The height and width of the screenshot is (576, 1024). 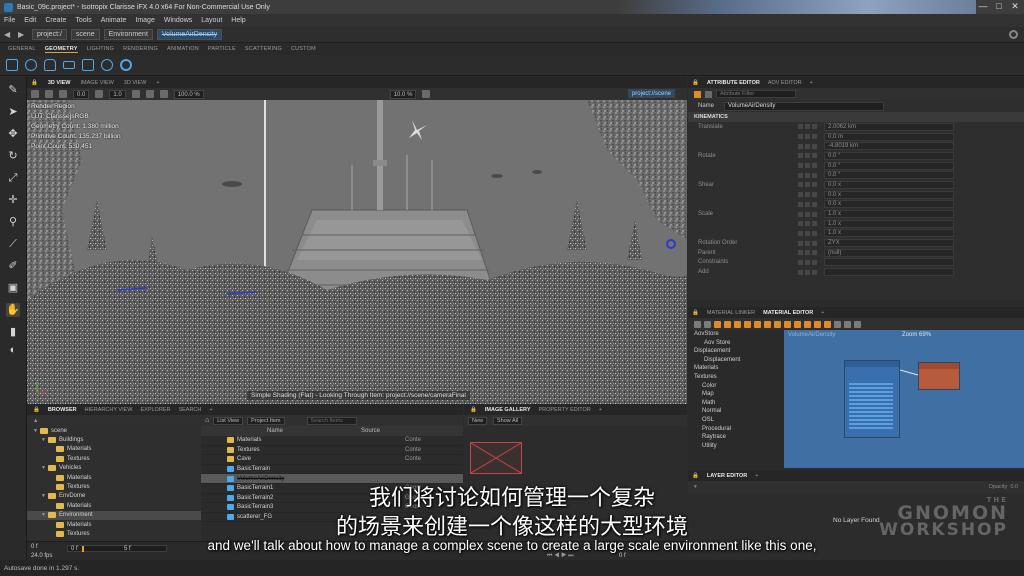 I want to click on material-tree-item: Aov Store, so click(x=735, y=343).